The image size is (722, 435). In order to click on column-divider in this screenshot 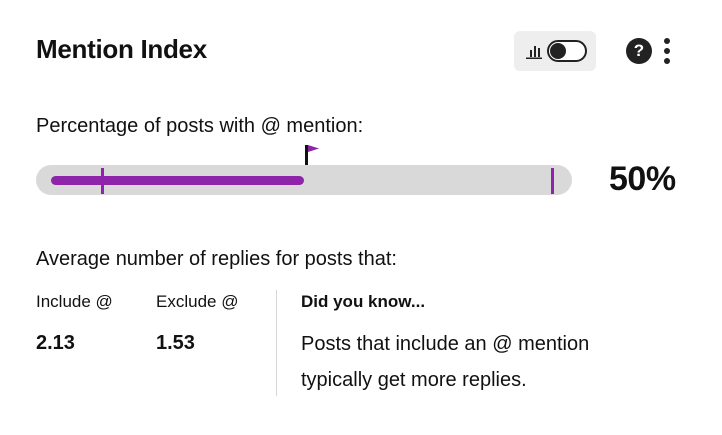, I will do `click(276, 343)`.